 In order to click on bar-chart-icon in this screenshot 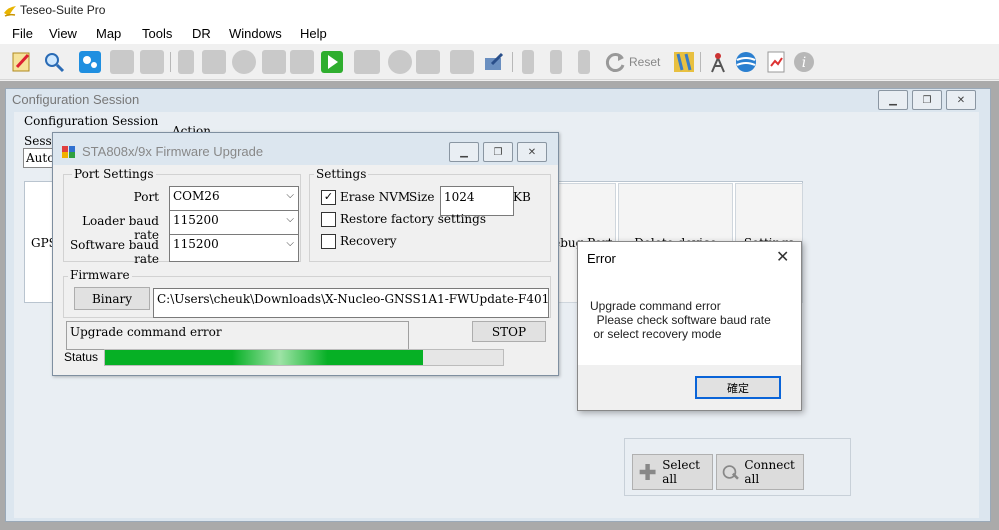, I will do `click(214, 62)`.